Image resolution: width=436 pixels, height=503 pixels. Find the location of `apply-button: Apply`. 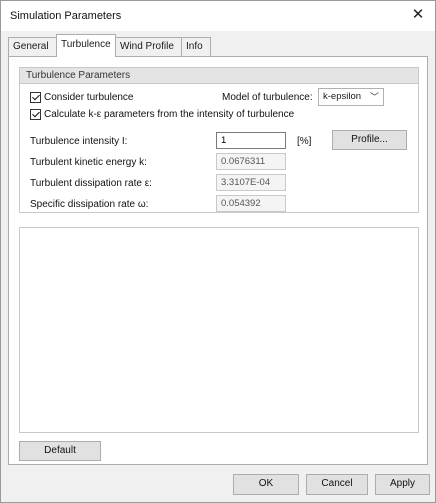

apply-button: Apply is located at coordinates (402, 484).